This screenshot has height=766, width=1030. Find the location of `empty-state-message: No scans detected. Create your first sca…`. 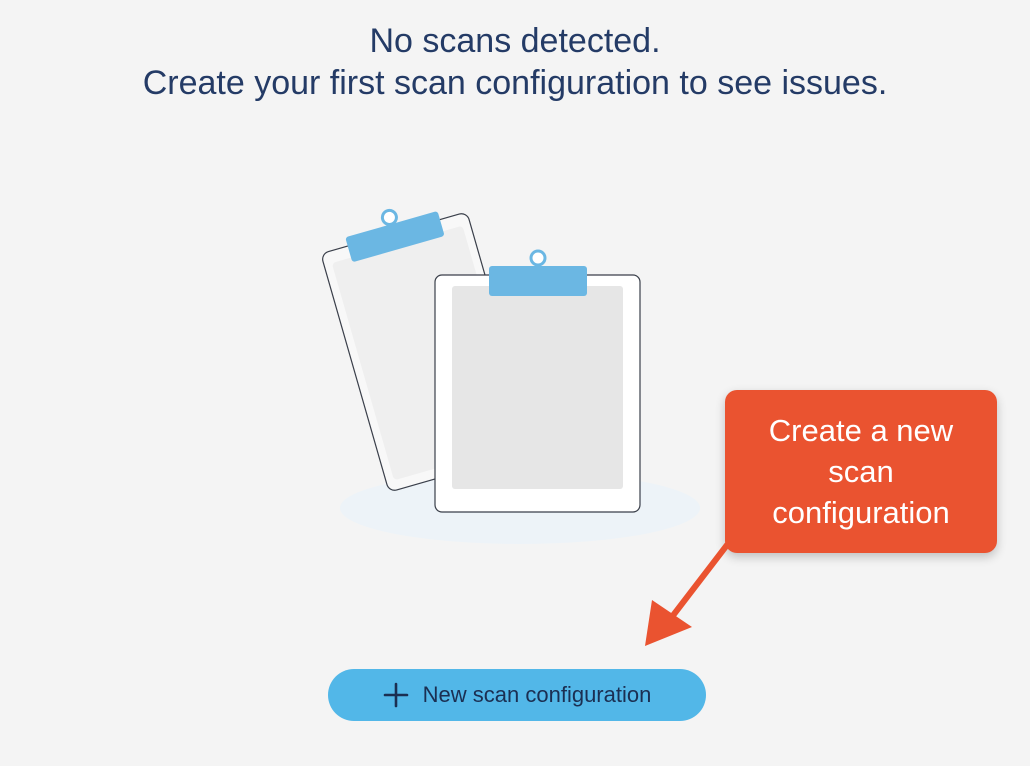

empty-state-message: No scans detected. Create your first sca… is located at coordinates (515, 62).